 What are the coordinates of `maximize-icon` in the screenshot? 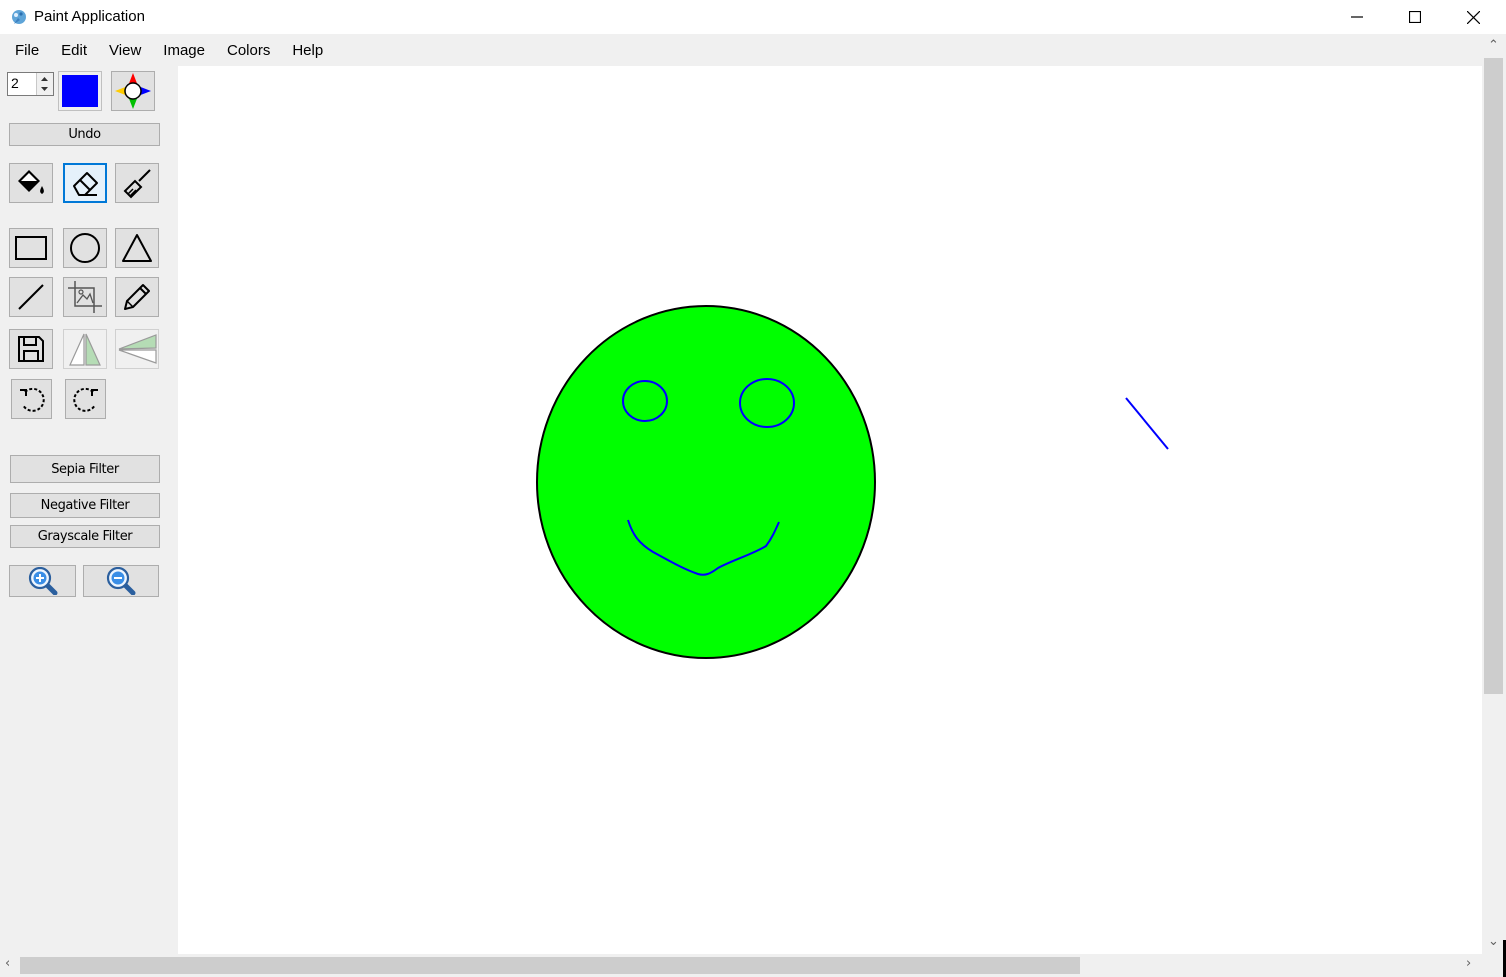 It's located at (1415, 17).